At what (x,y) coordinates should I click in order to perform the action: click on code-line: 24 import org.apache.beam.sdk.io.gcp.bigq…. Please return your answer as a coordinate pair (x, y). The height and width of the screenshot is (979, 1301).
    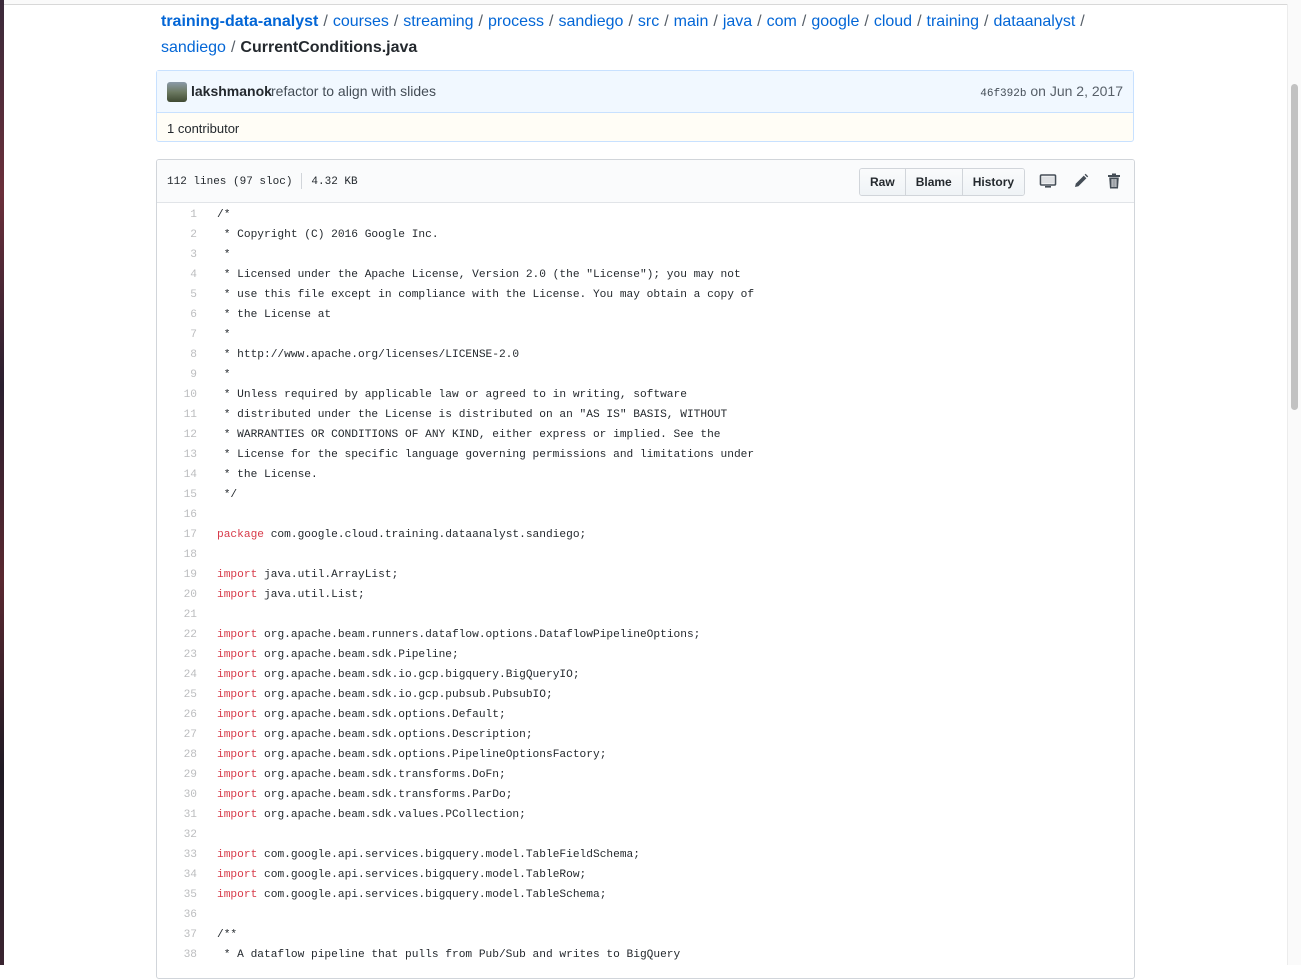
    Looking at the image, I should click on (645, 675).